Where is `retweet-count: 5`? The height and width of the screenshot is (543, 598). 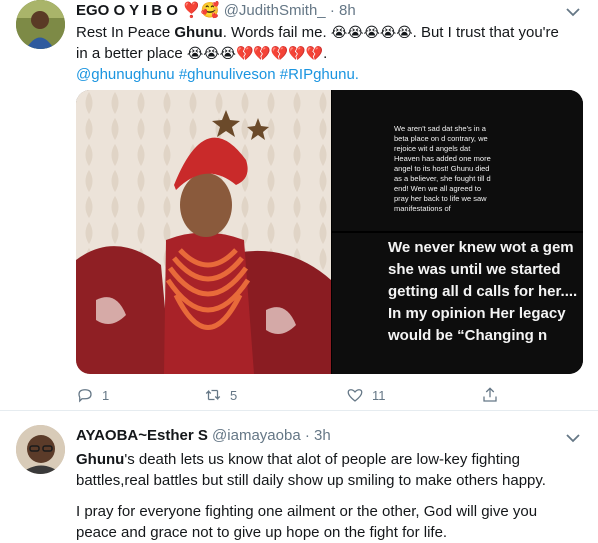
retweet-count: 5 is located at coordinates (234, 395).